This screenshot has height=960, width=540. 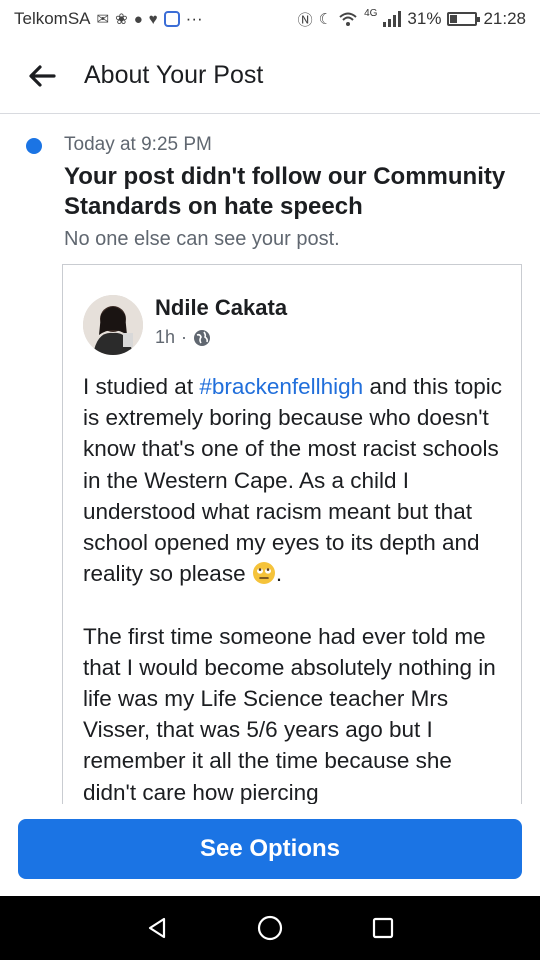 I want to click on notice-timestamp: Today at 9:25 PM, so click(x=138, y=144).